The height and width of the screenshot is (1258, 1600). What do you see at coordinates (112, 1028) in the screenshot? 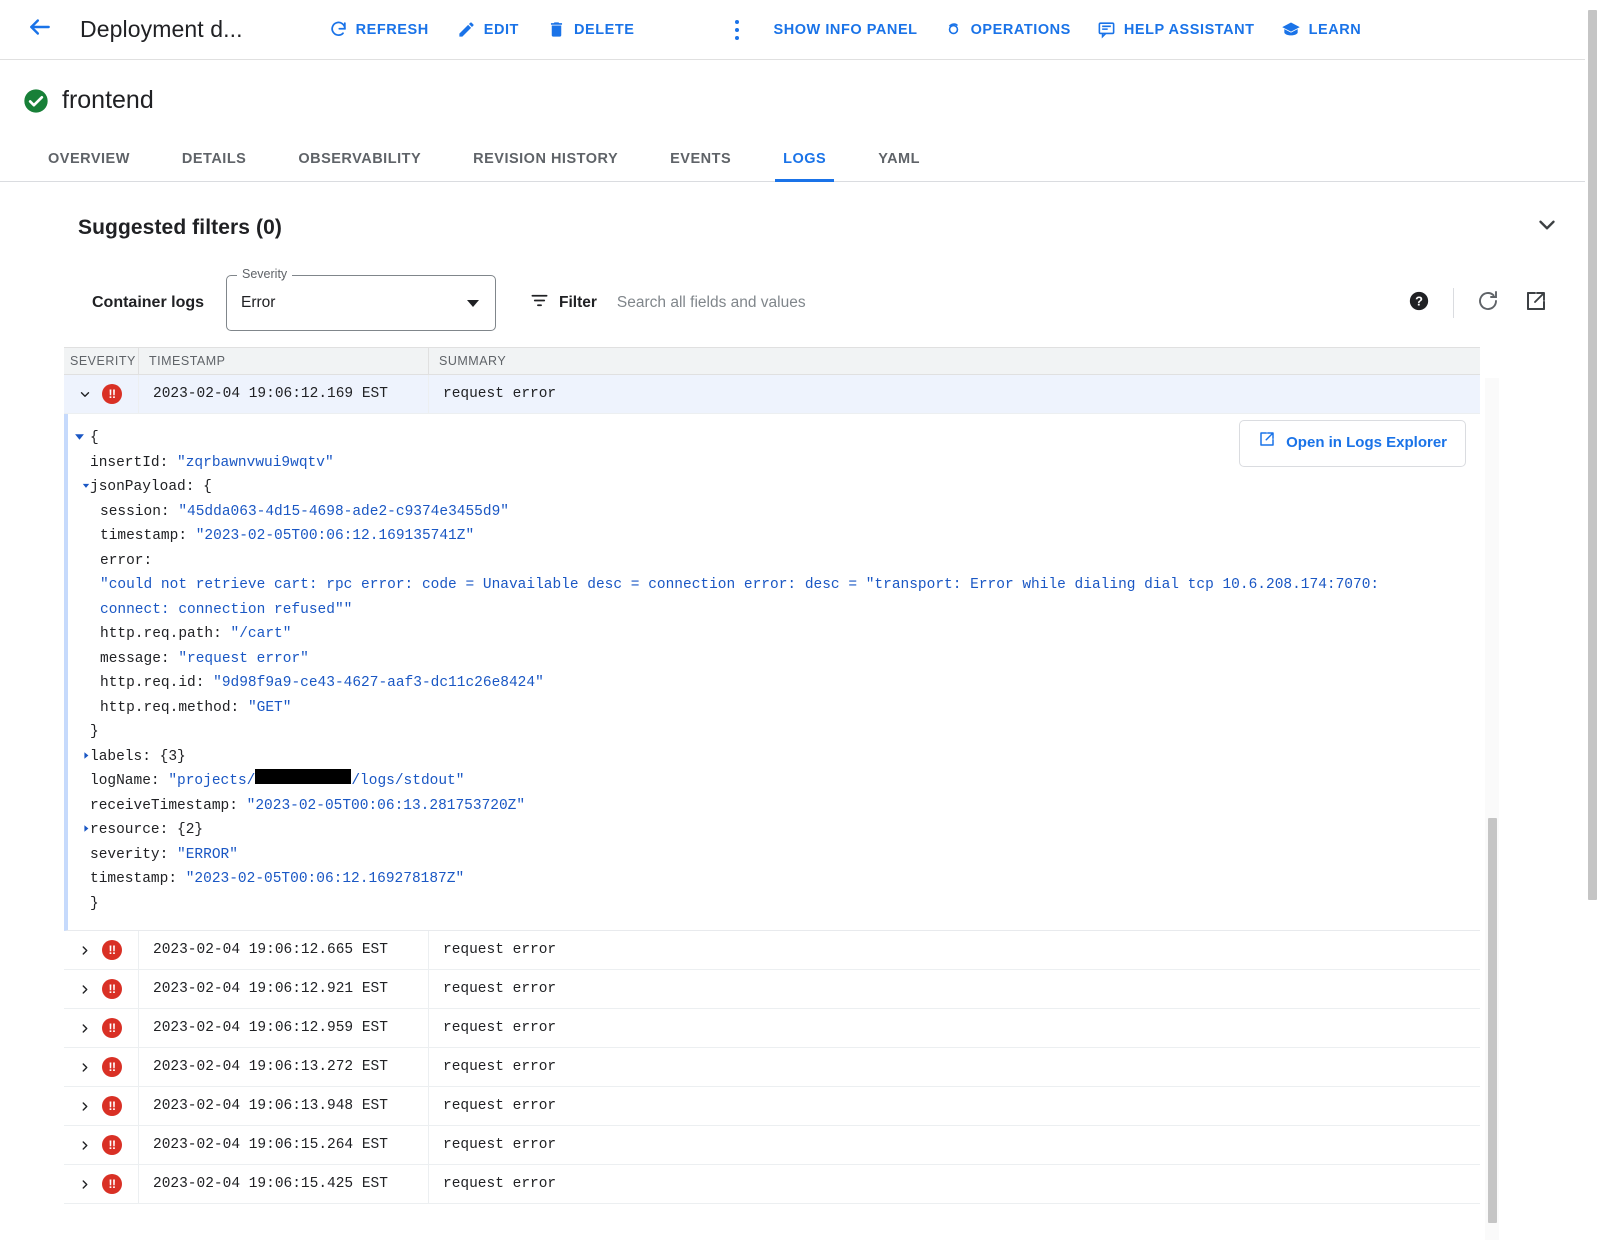
I see `error-severity-icon: !!` at bounding box center [112, 1028].